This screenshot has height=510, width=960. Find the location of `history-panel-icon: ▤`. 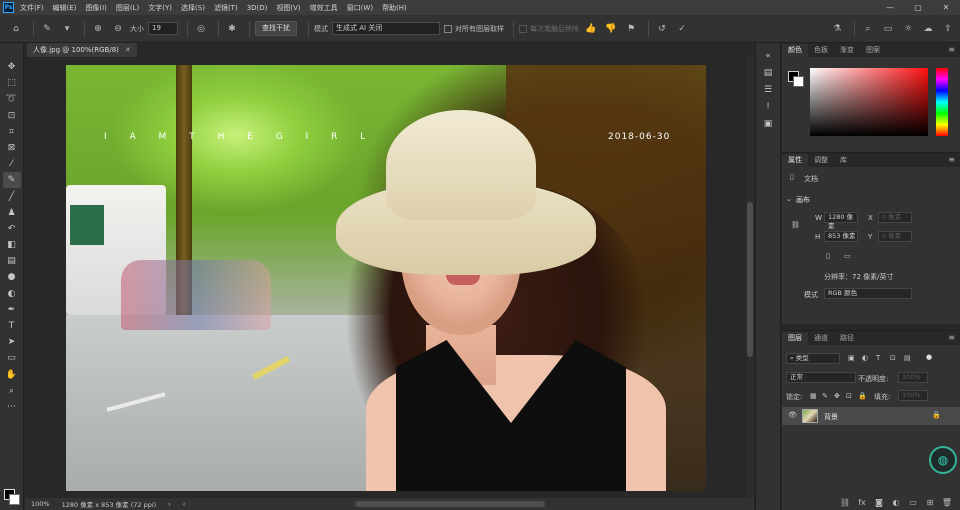

history-panel-icon: ▤ is located at coordinates (768, 73).